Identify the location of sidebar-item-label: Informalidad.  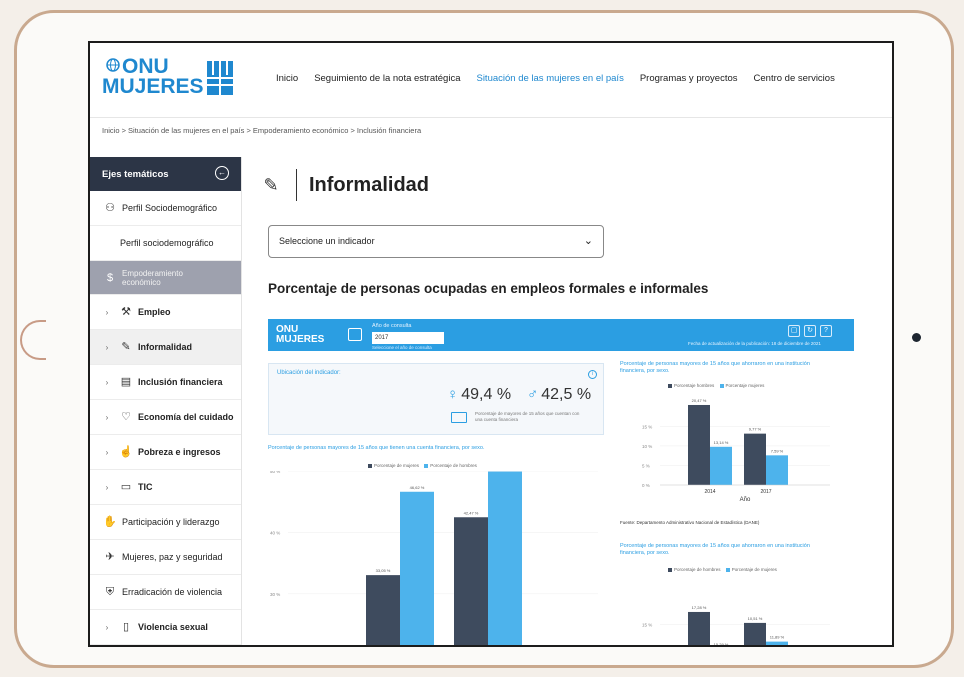
(165, 347).